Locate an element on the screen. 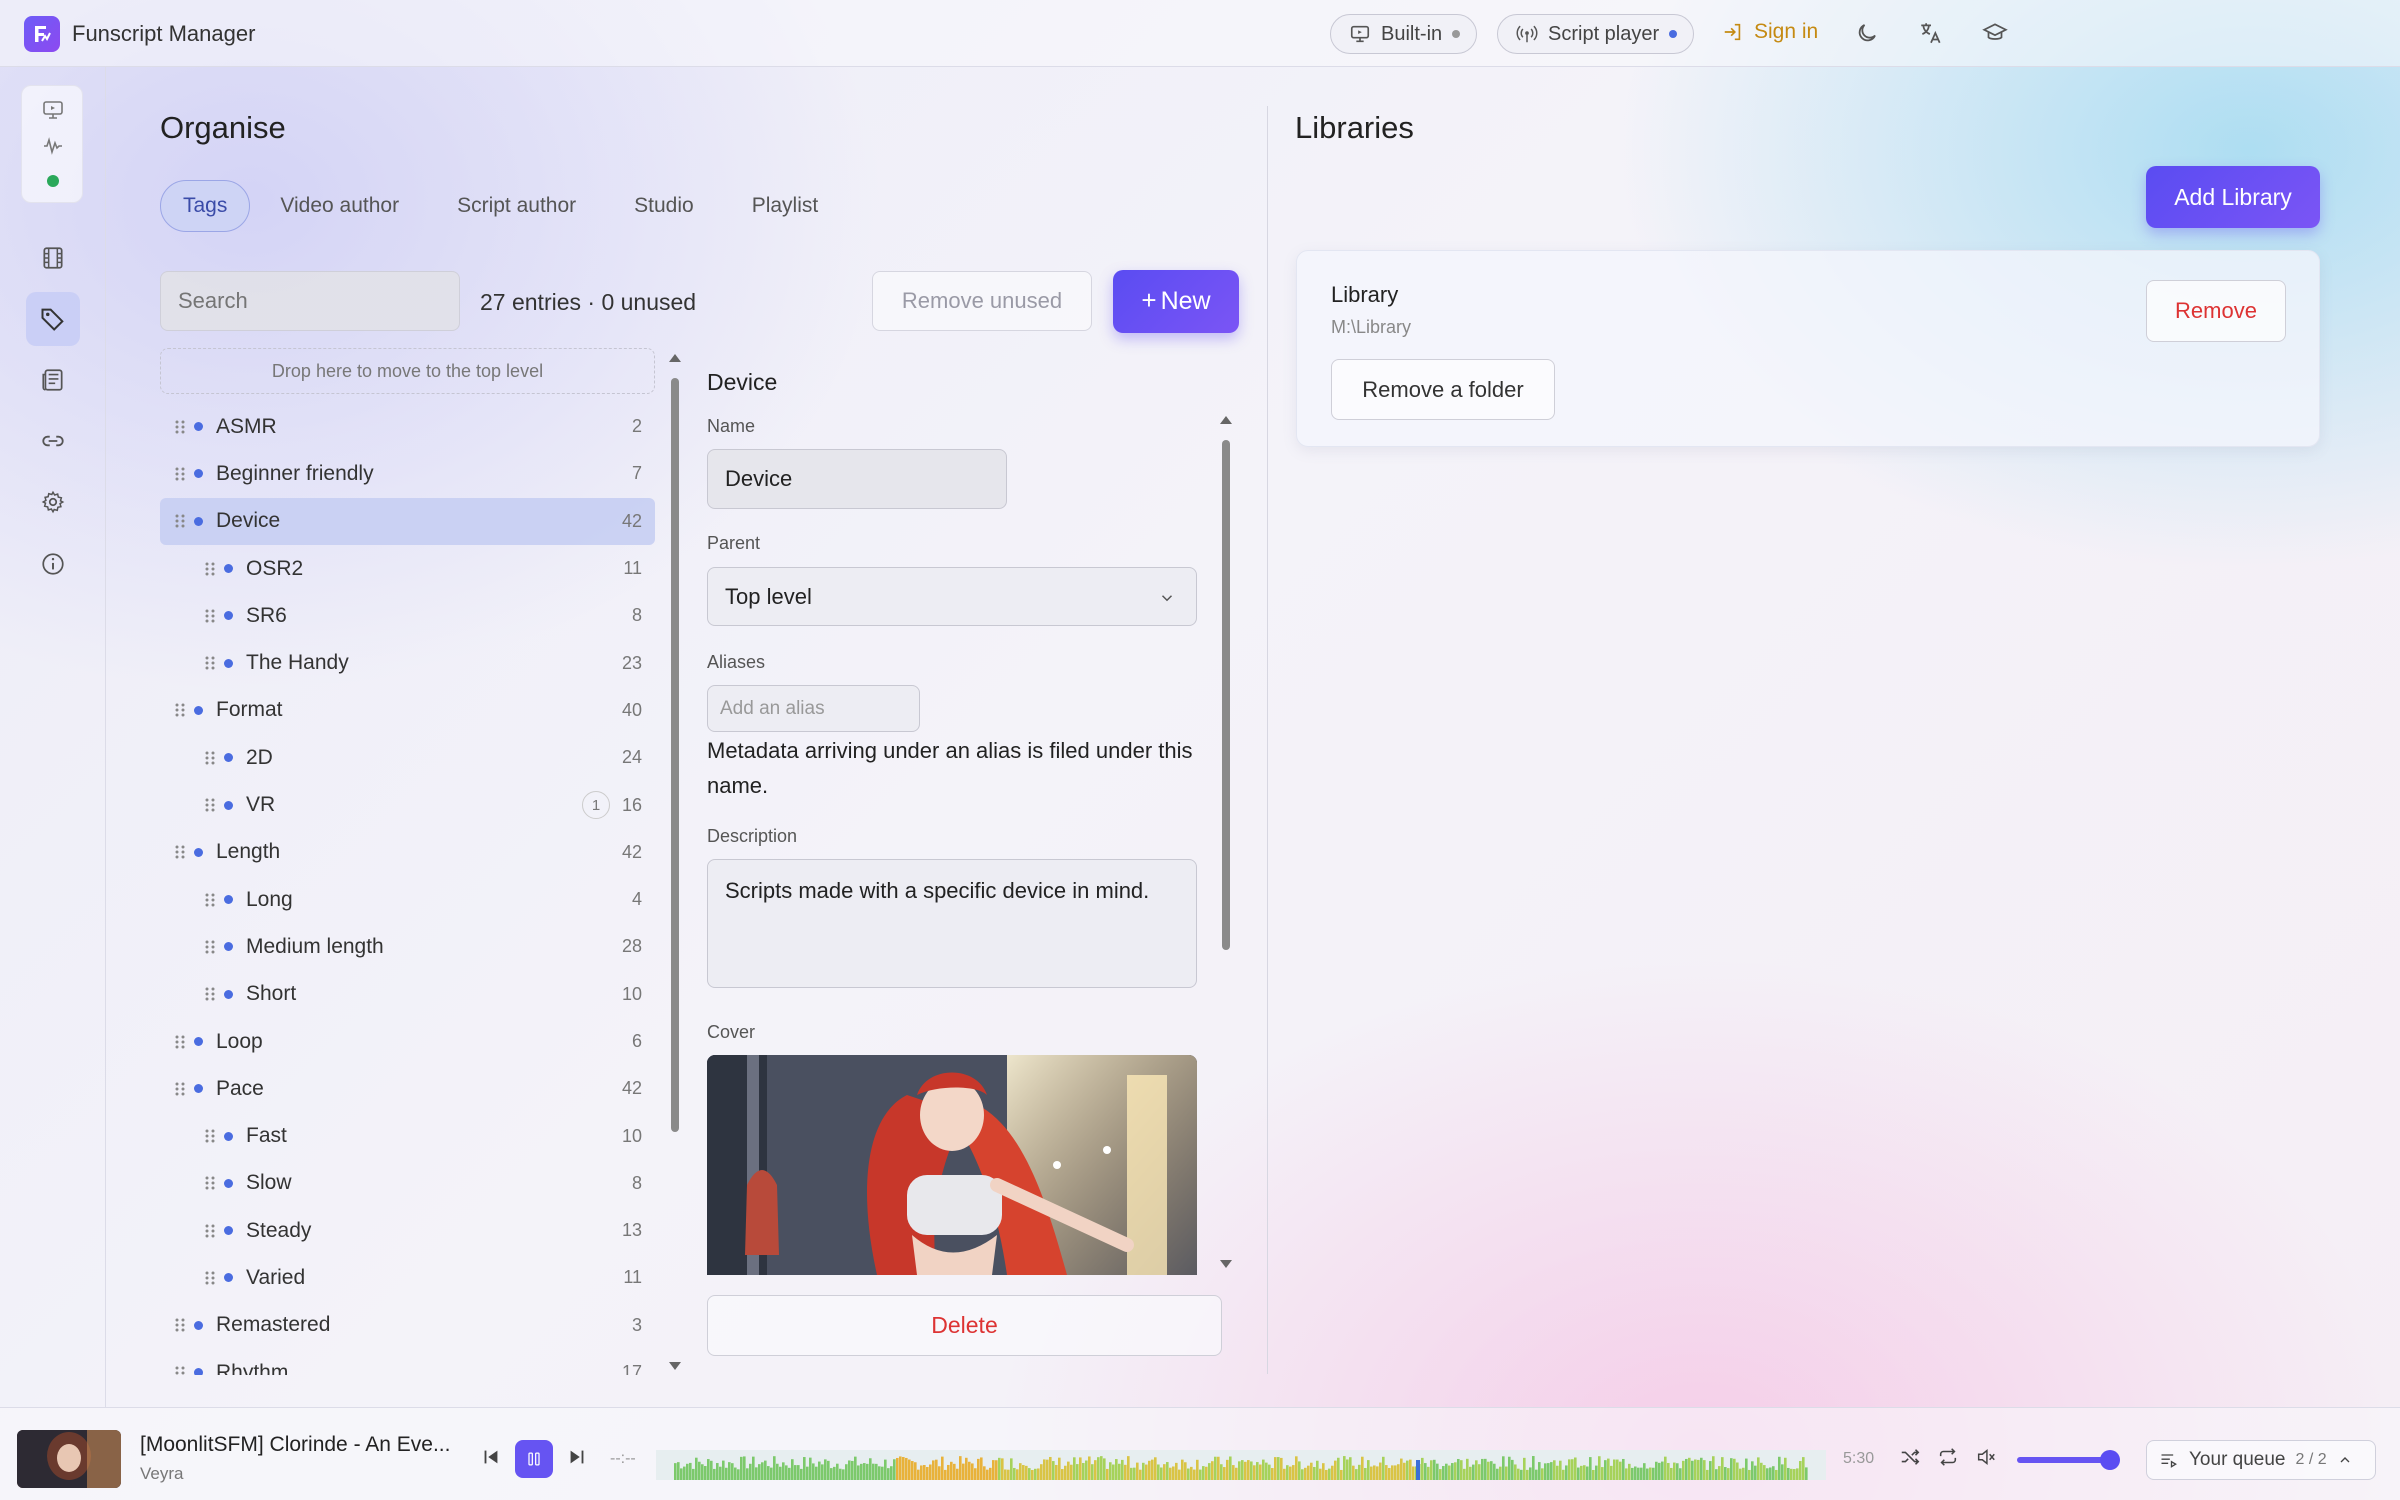  funscript-heatmap-timeline is located at coordinates (1241, 1465).